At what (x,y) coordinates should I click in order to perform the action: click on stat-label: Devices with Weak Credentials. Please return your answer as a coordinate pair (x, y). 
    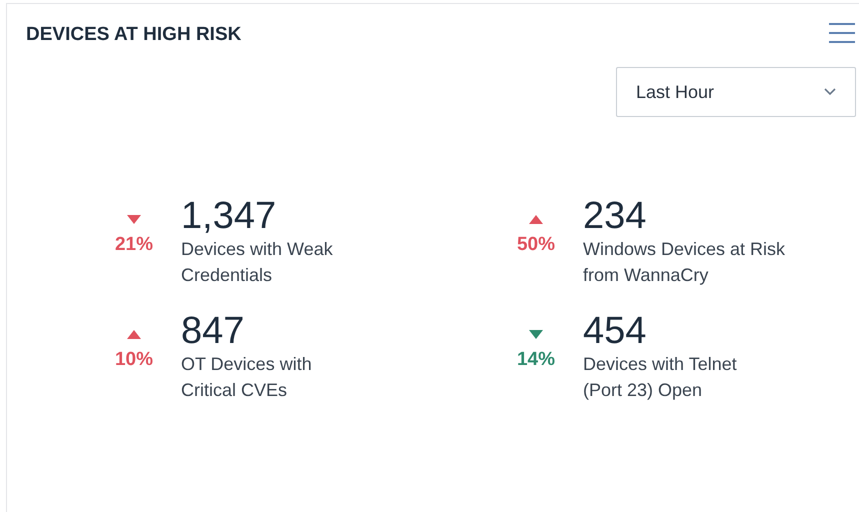
    Looking at the image, I should click on (257, 262).